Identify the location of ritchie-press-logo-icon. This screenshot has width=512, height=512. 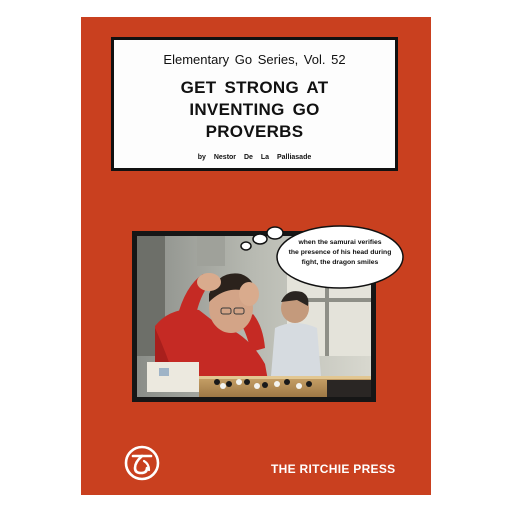
(142, 463).